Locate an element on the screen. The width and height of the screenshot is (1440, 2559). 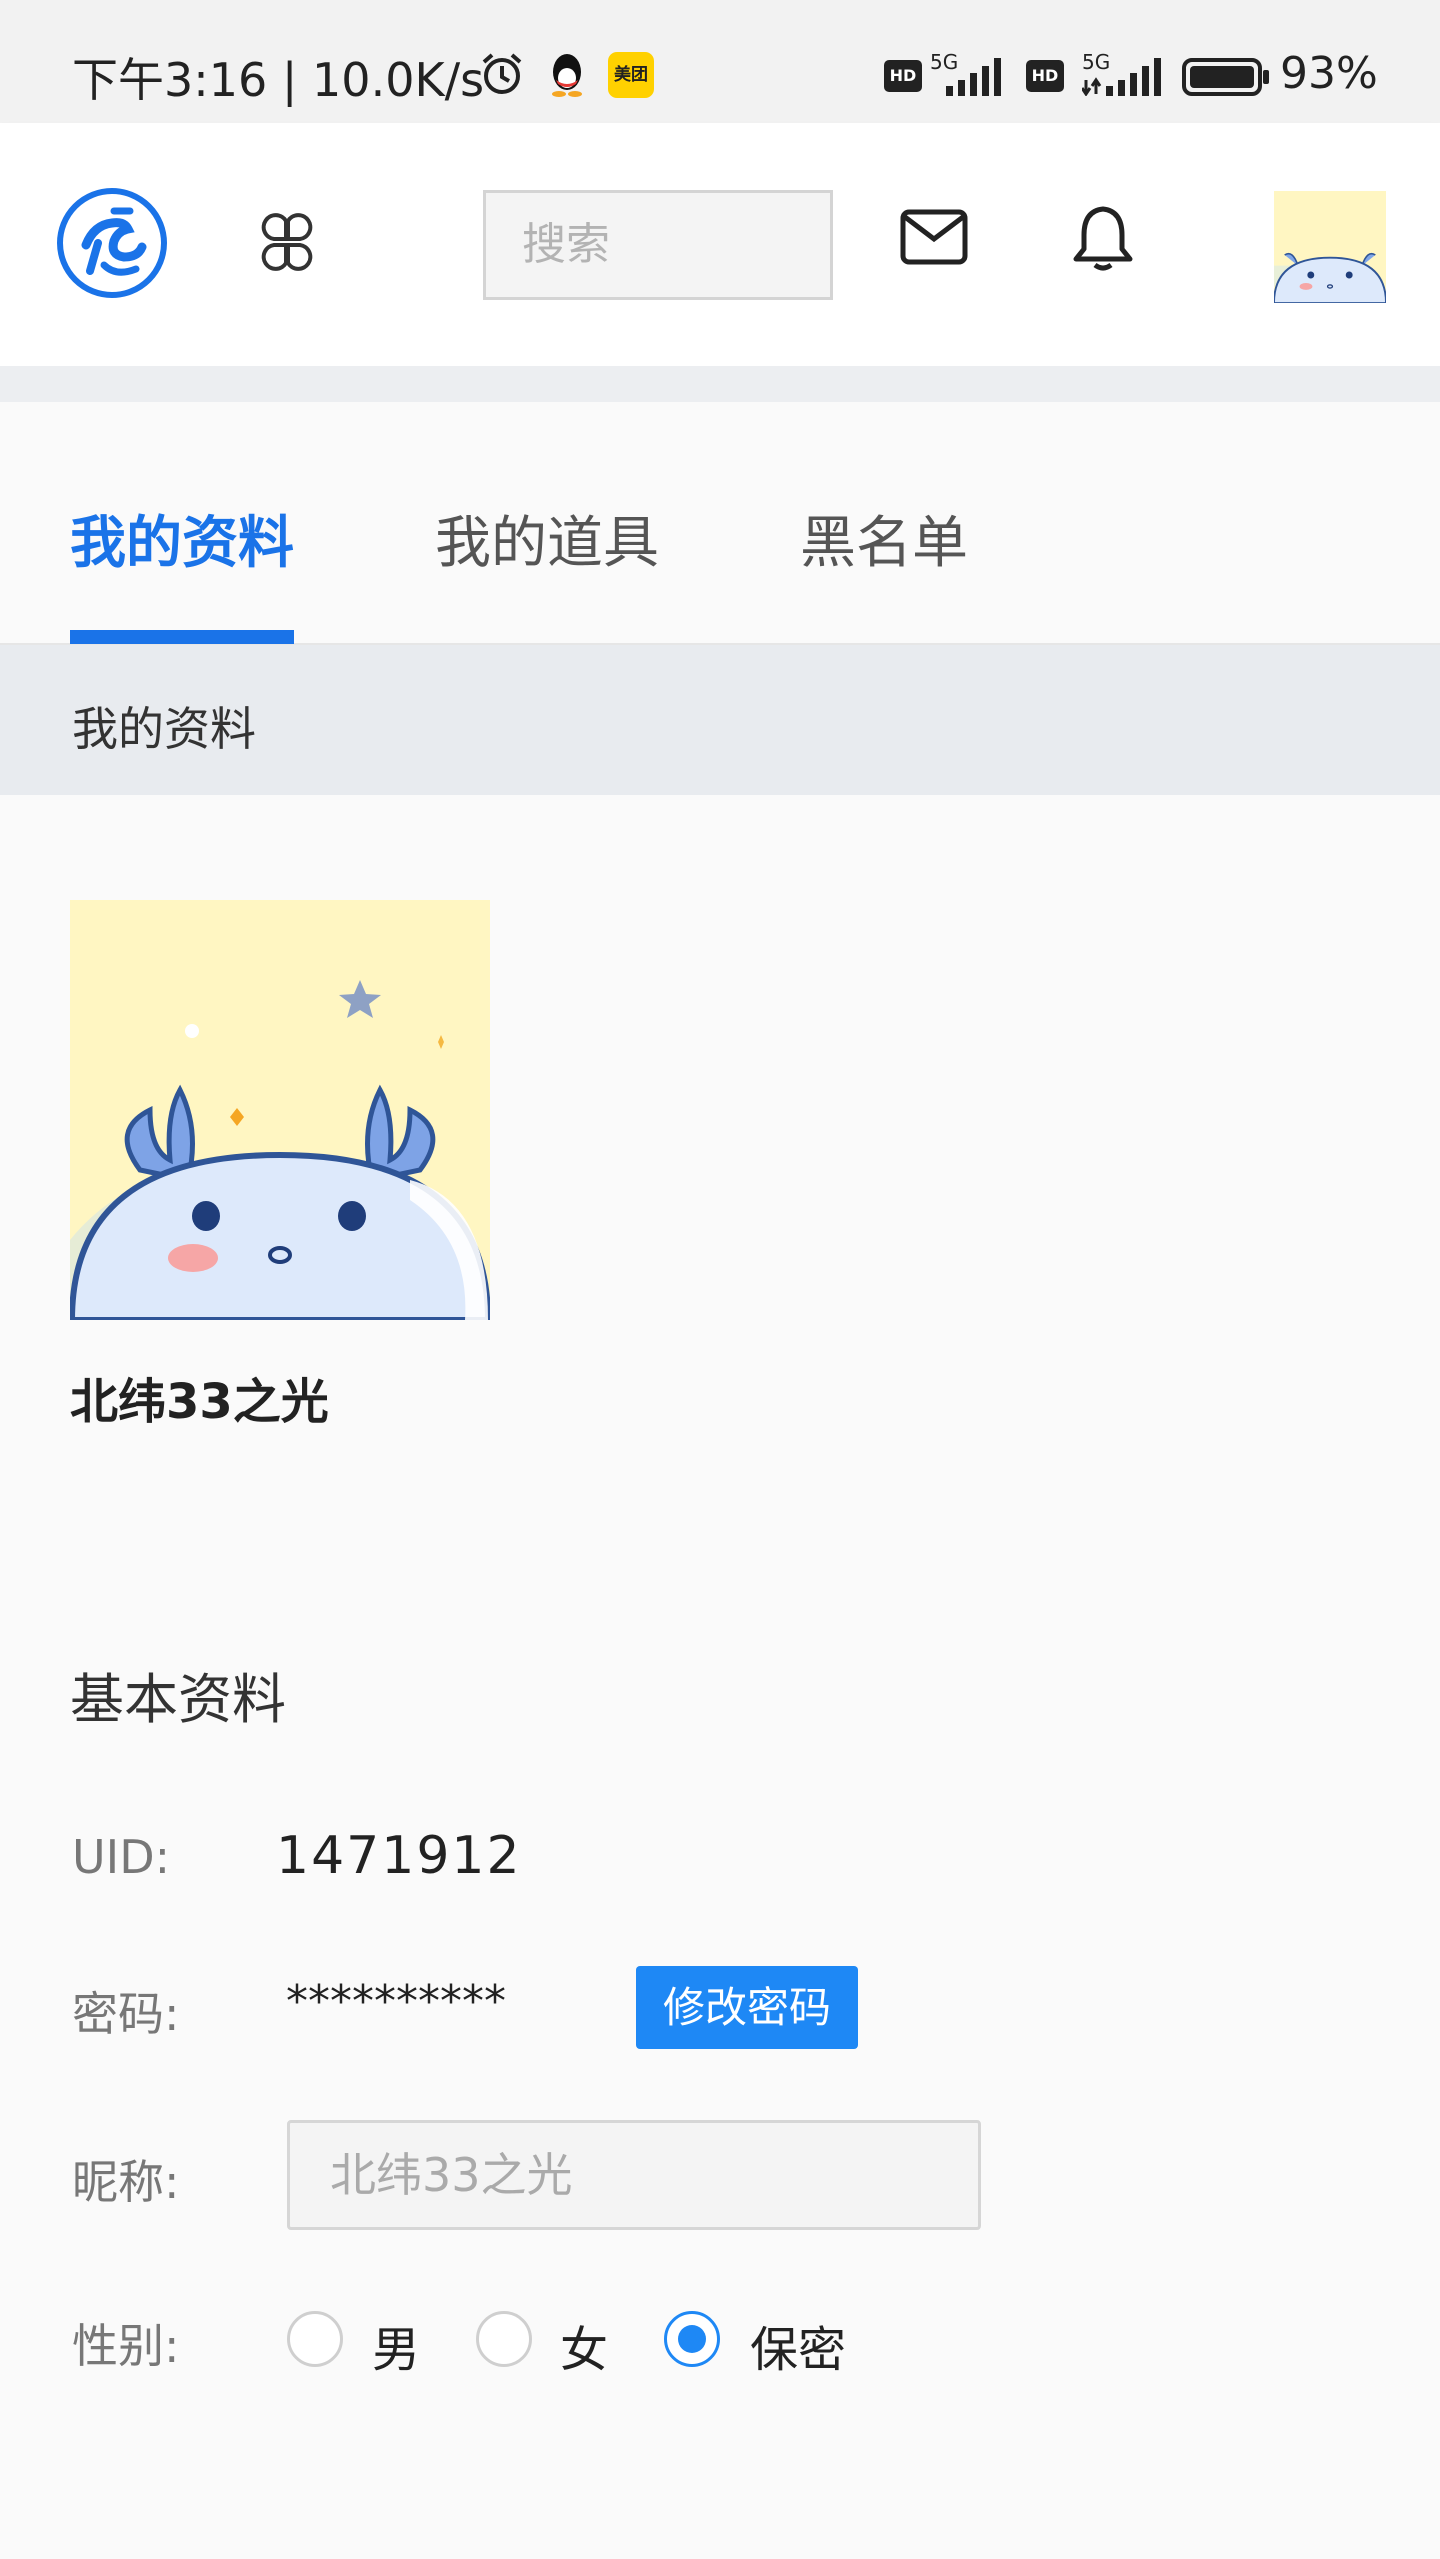
basic-info-title: 基本资料 is located at coordinates (178, 1699).